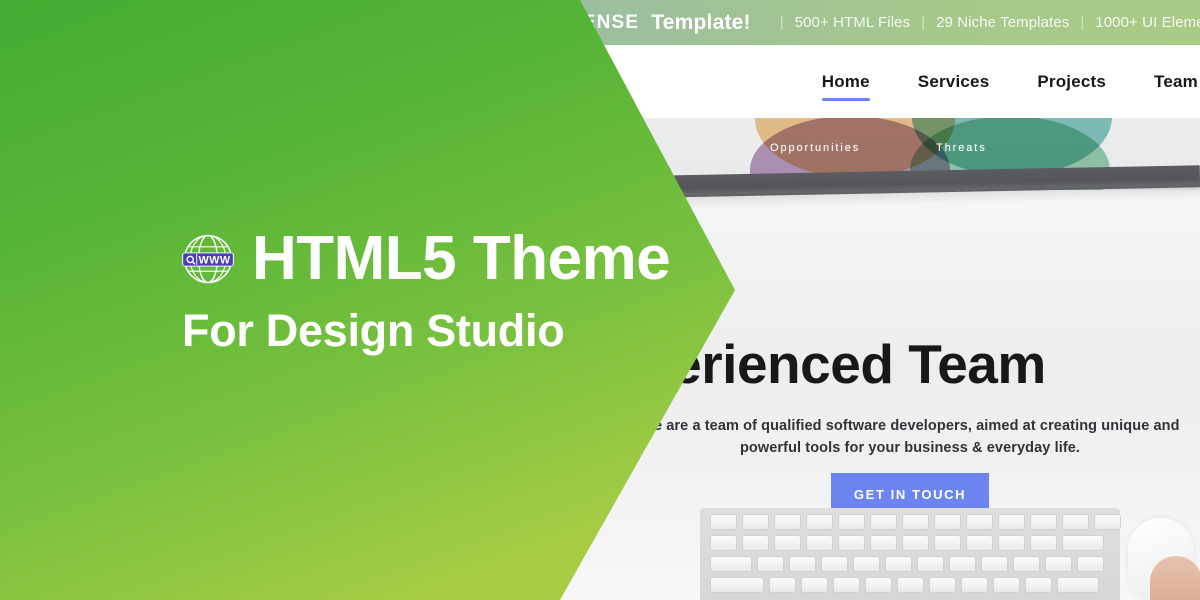 Image resolution: width=1200 pixels, height=600 pixels. I want to click on brand-row: WWW HTML5 Theme, so click(424, 258).